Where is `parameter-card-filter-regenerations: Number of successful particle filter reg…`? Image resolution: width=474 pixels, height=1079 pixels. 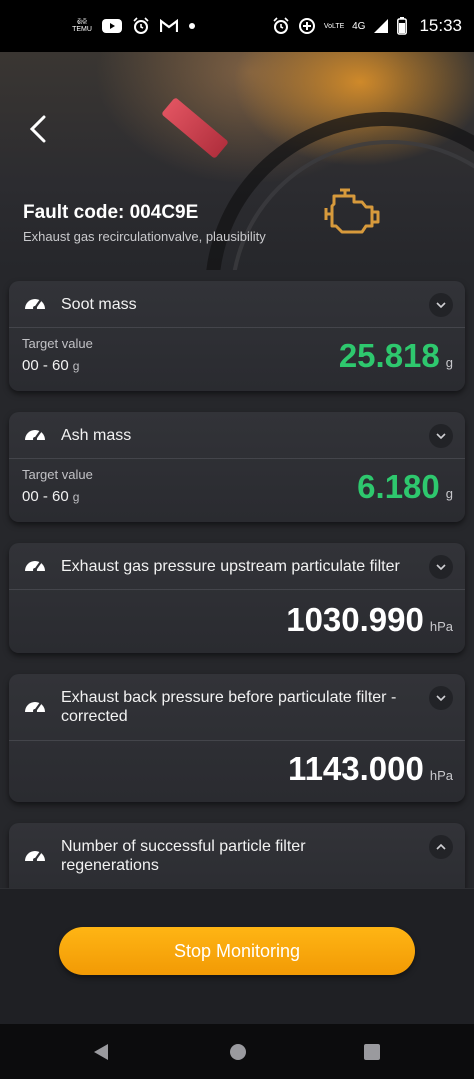 parameter-card-filter-regenerations: Number of successful particle filter reg… is located at coordinates (237, 855).